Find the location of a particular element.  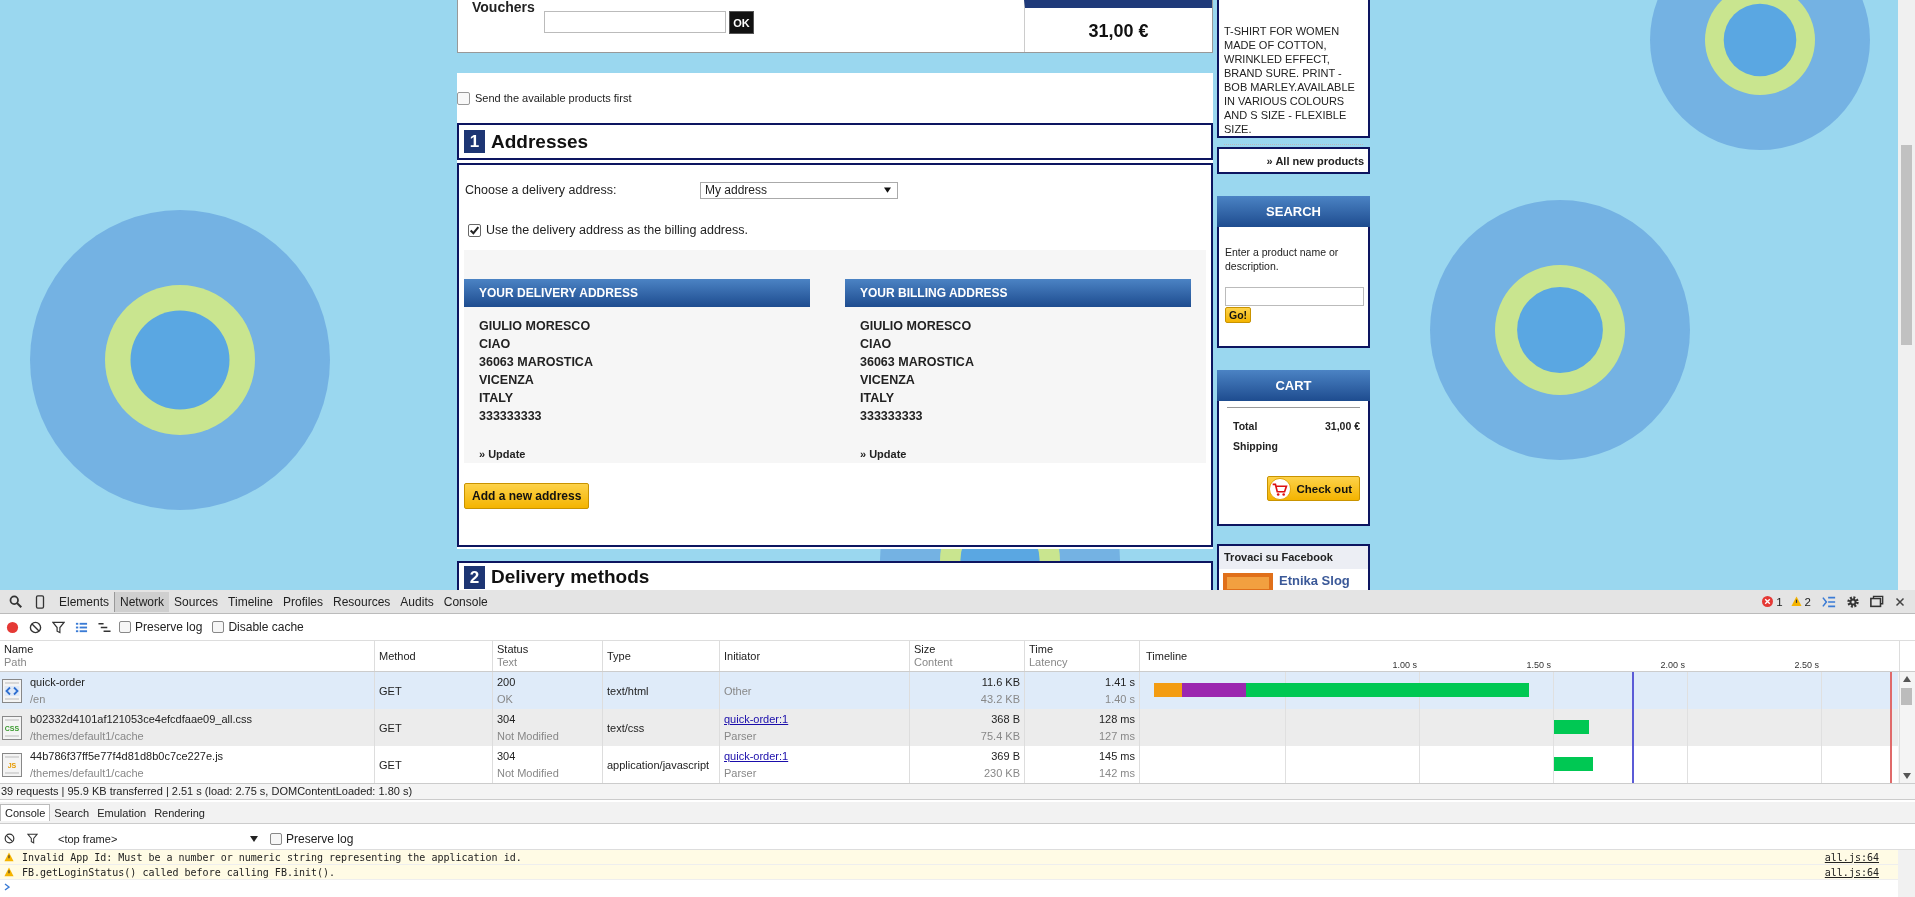

drawer-tab: Rendering is located at coordinates (179, 812).